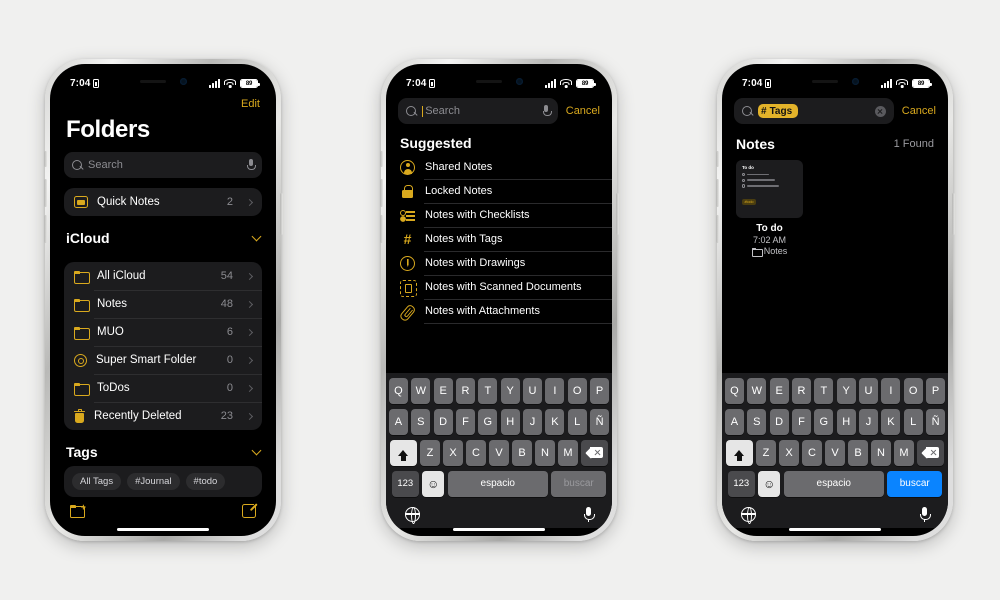  I want to click on clear-circle-icon, so click(880, 111).